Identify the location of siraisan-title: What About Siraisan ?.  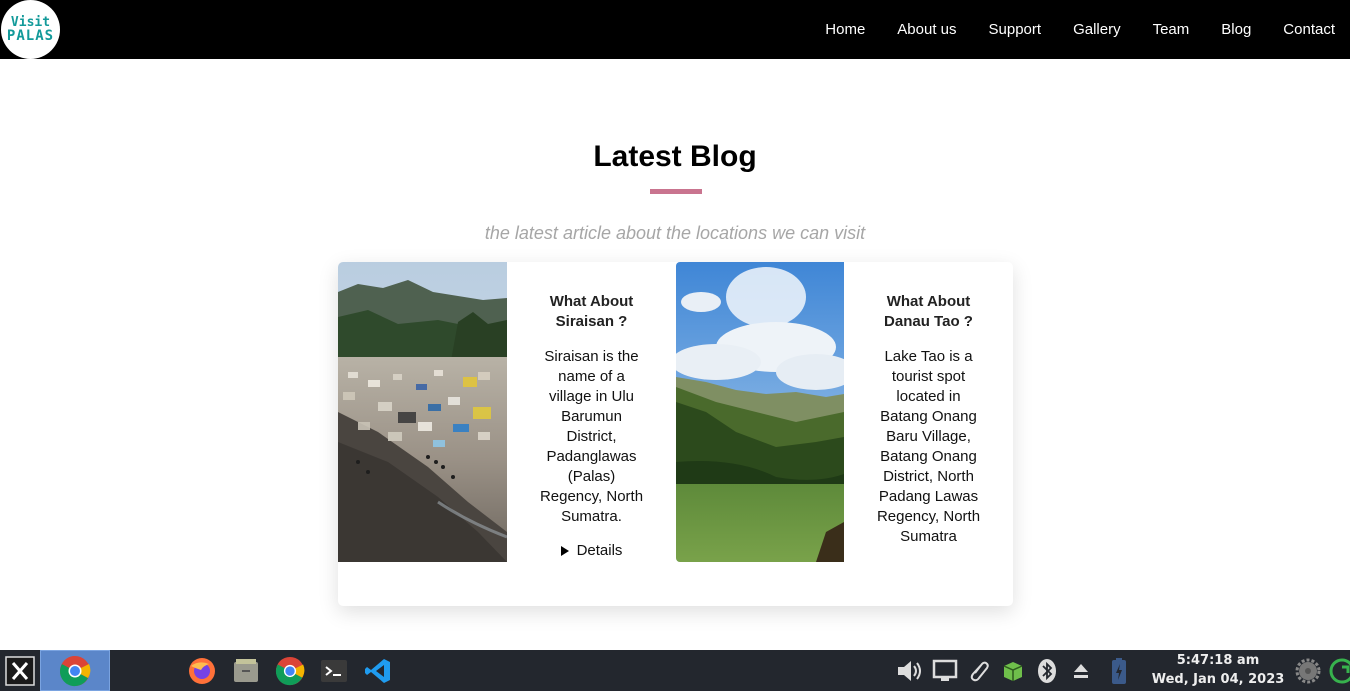
(591, 311).